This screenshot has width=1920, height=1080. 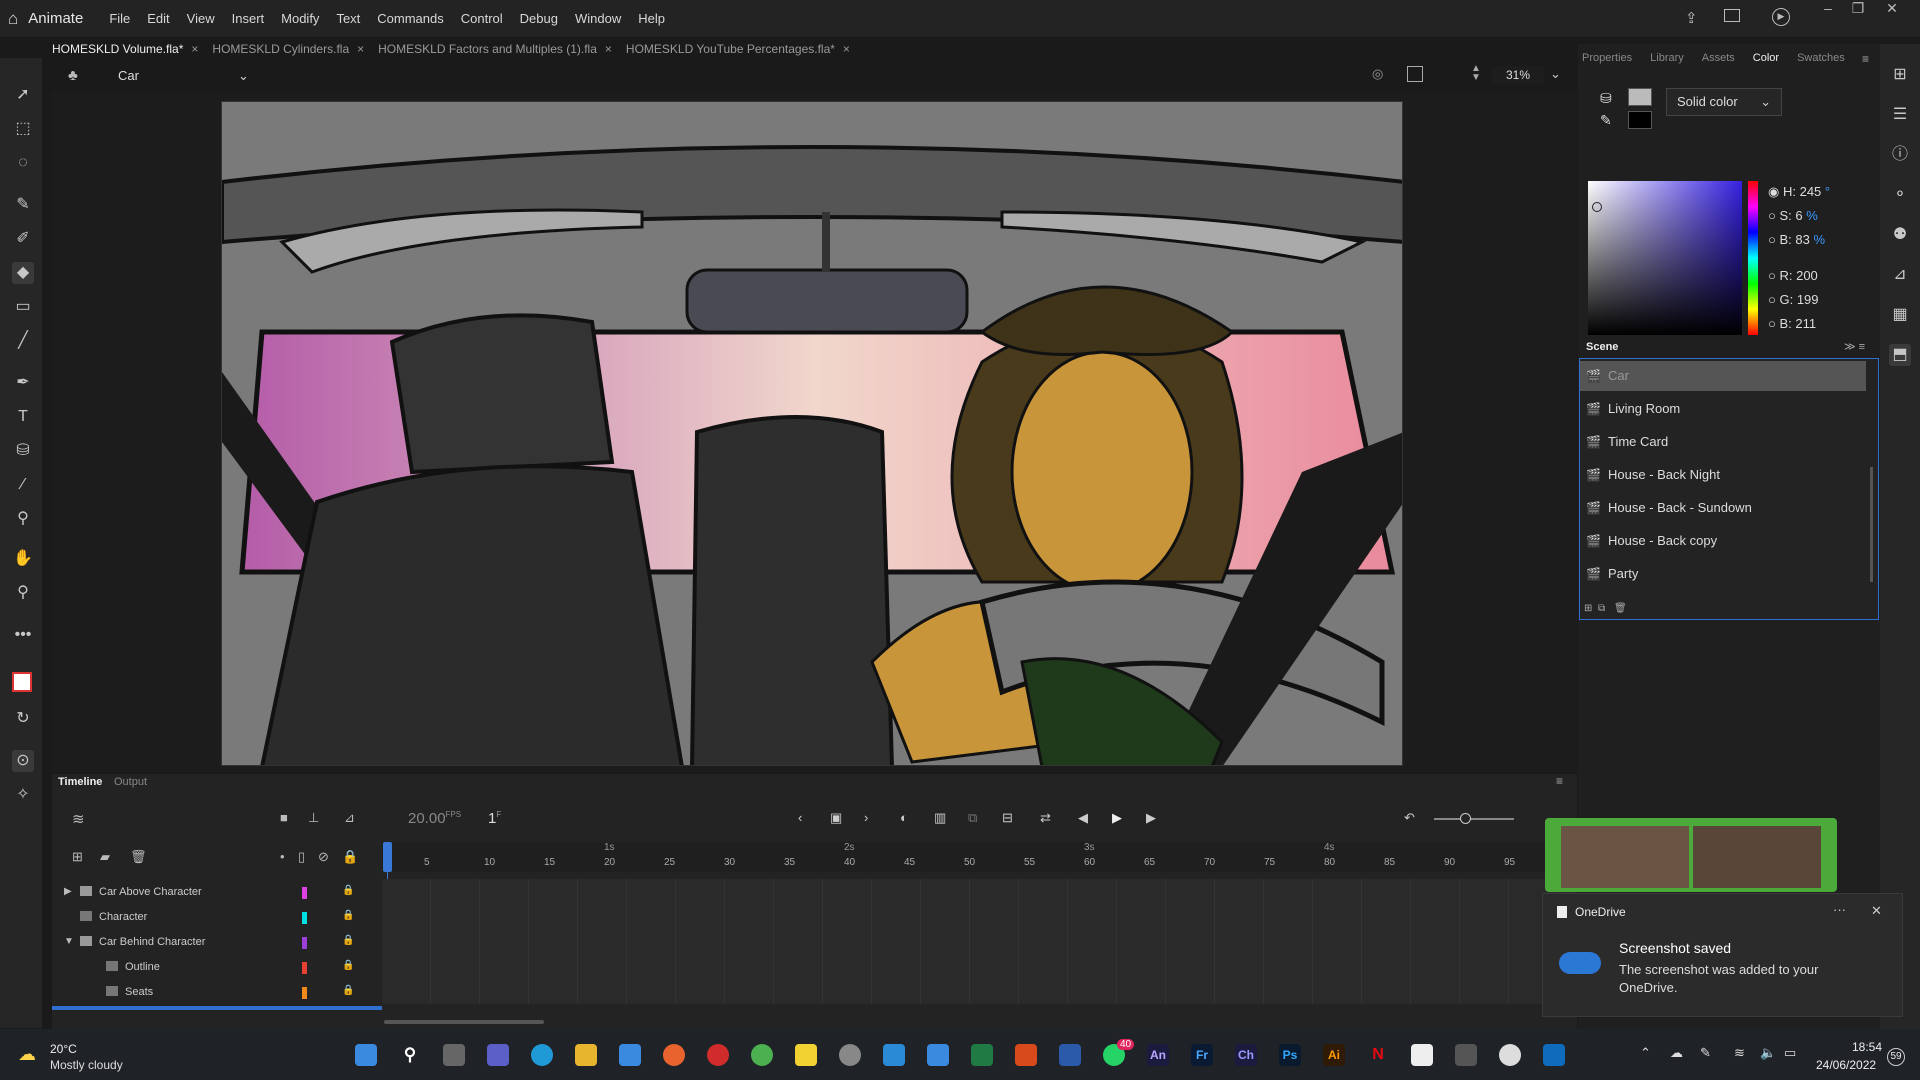 What do you see at coordinates (1465, 818) in the screenshot?
I see `frame-size-slider-thumb` at bounding box center [1465, 818].